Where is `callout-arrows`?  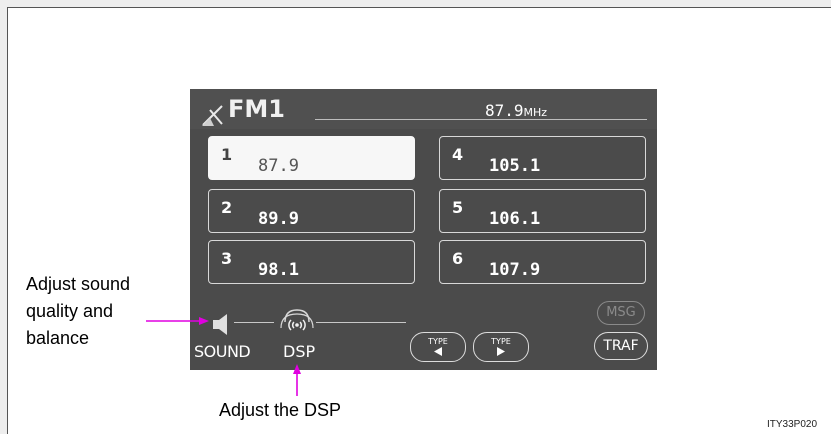 callout-arrows is located at coordinates (223, 356).